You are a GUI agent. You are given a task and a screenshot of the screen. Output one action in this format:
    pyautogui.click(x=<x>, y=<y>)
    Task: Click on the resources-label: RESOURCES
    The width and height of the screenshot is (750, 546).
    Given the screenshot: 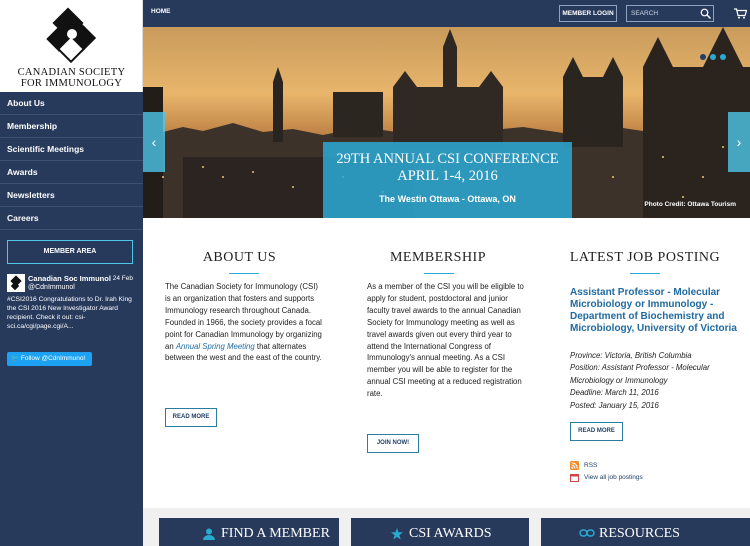 What is the action you would take?
    pyautogui.click(x=639, y=533)
    